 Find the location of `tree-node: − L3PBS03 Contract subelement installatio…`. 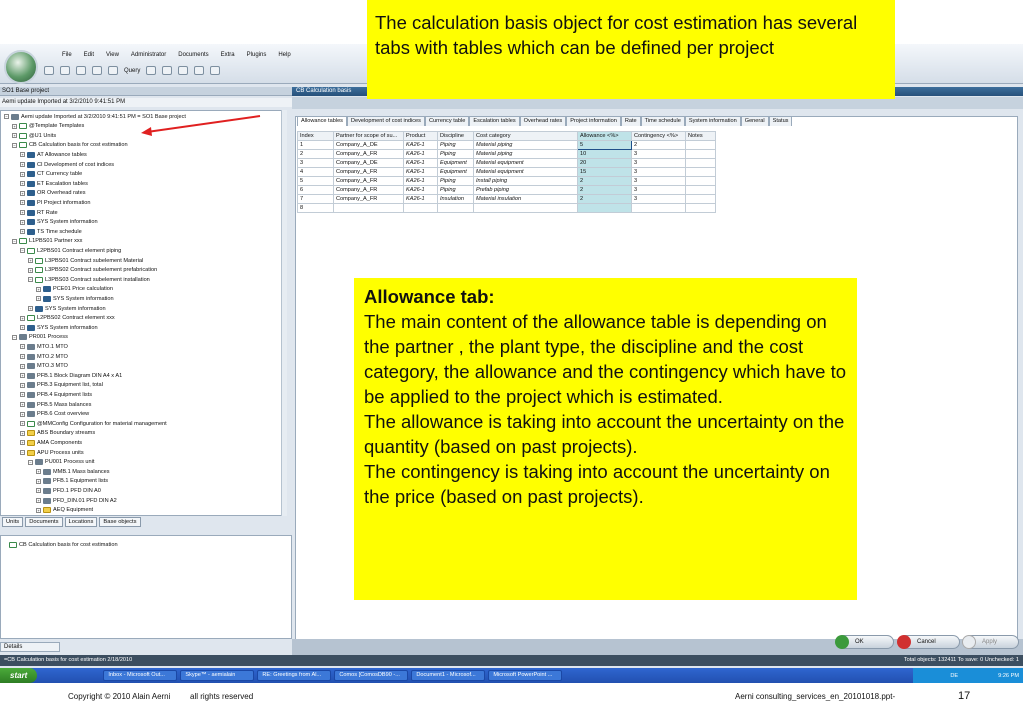

tree-node: − L3PBS03 Contract subelement installatio… is located at coordinates (89, 279).